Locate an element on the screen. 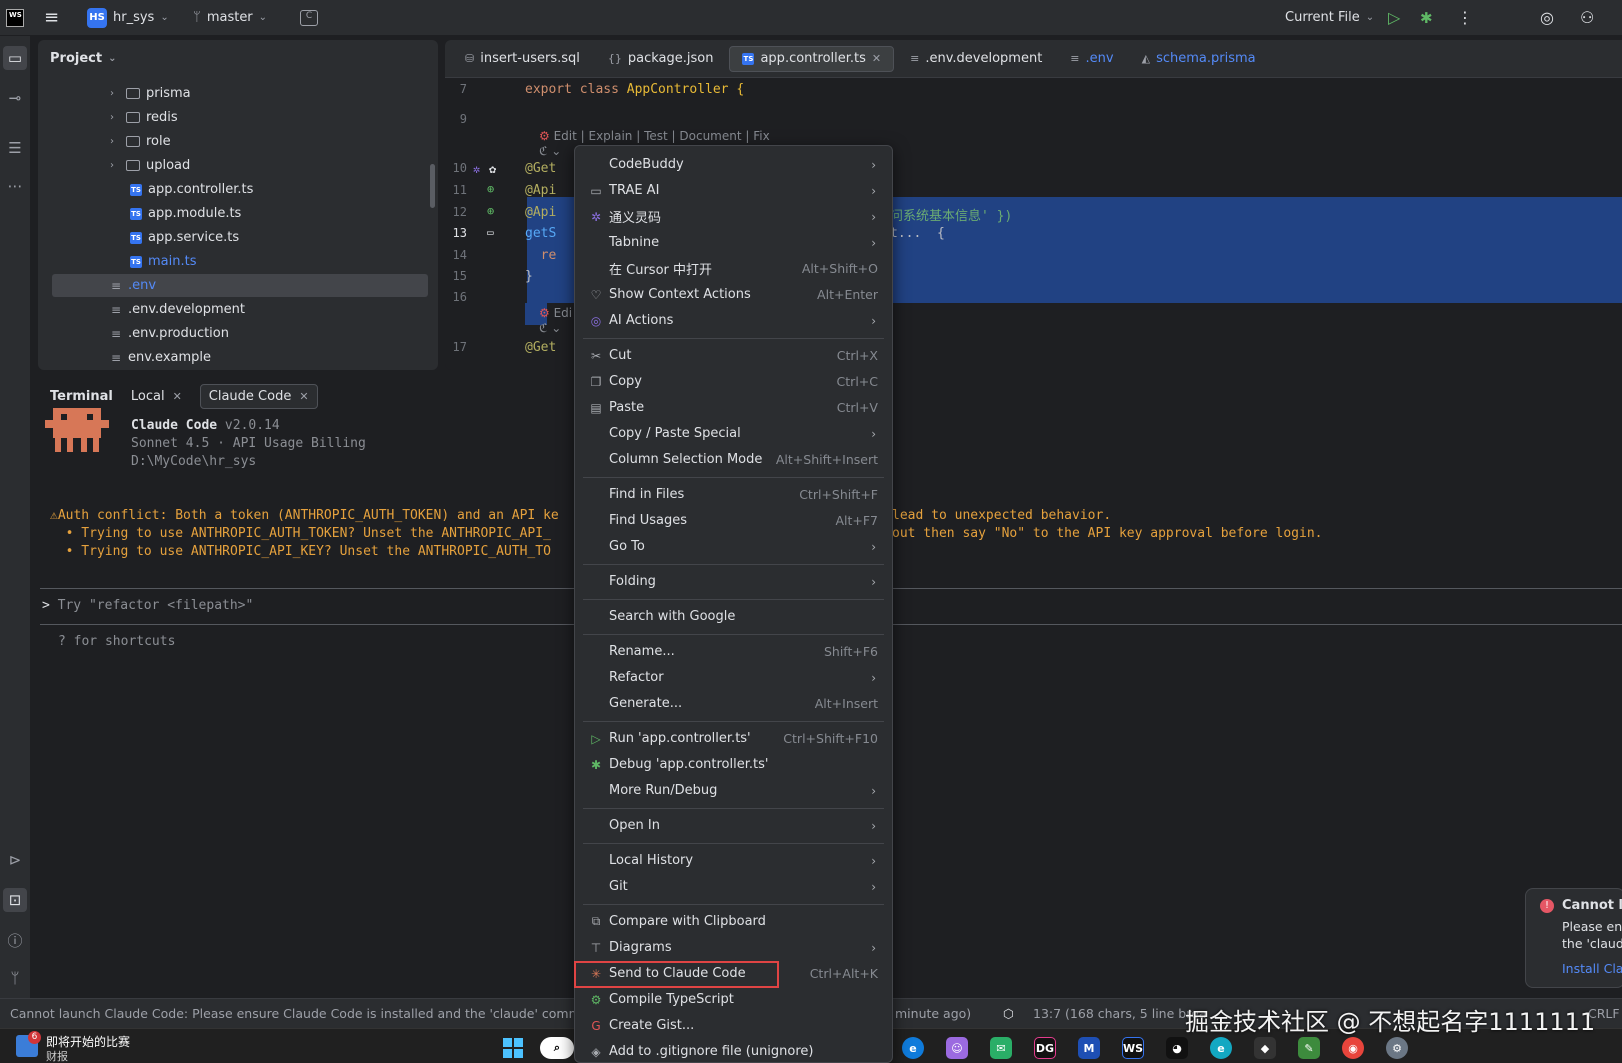  problems-icon: ⓘ is located at coordinates (15, 940).